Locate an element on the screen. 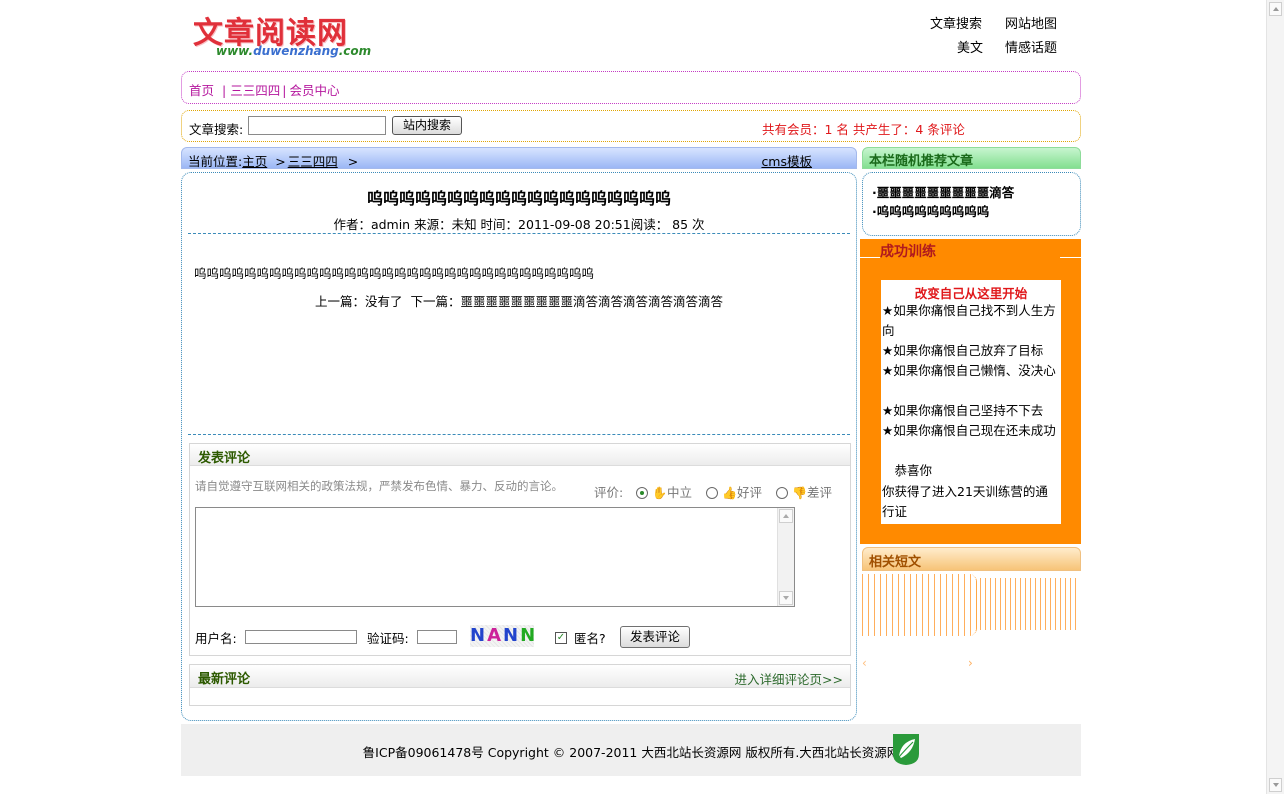  site-stats: 共有会员：1 名 共产生了：4 条评论 is located at coordinates (863, 129).